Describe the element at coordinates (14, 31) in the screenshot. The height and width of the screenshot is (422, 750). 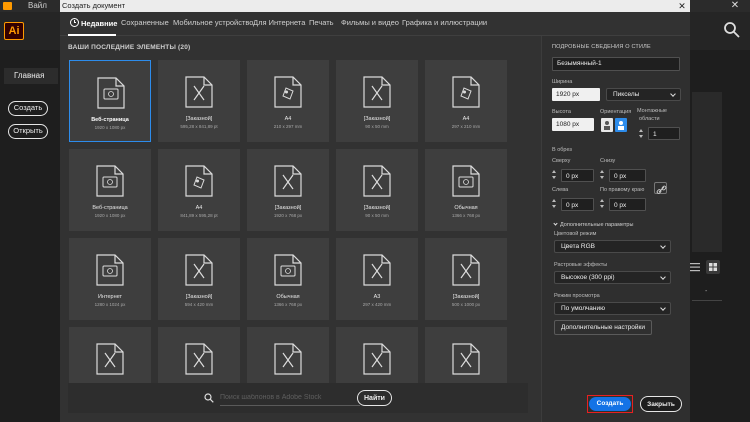
I see `illustrator-logo: Ai` at that location.